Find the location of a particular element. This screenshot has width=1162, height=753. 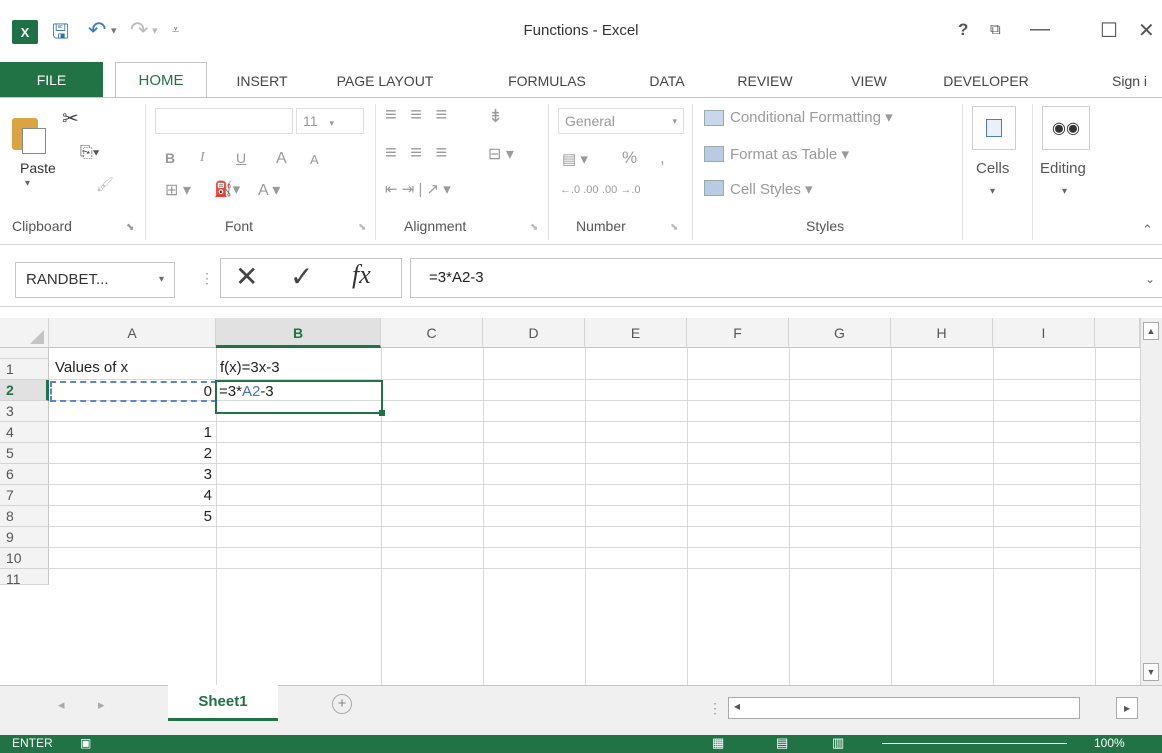

horizontal-scrollbar is located at coordinates (904, 708).